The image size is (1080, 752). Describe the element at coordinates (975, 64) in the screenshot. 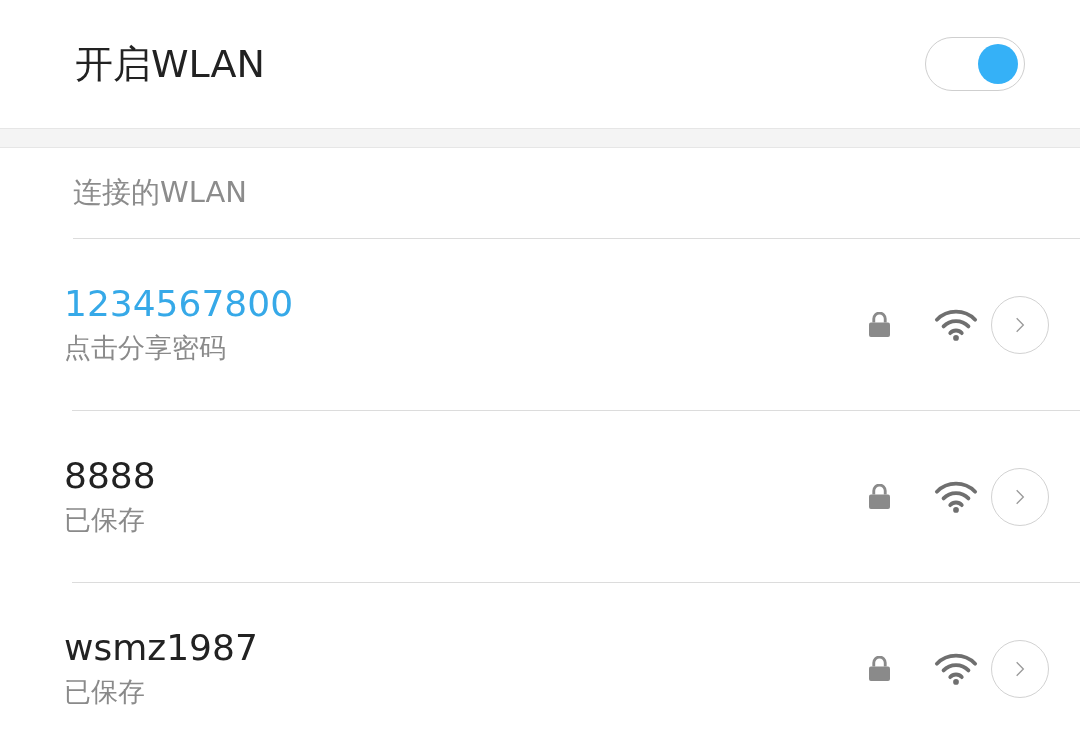

I see `wlan-toggle` at that location.